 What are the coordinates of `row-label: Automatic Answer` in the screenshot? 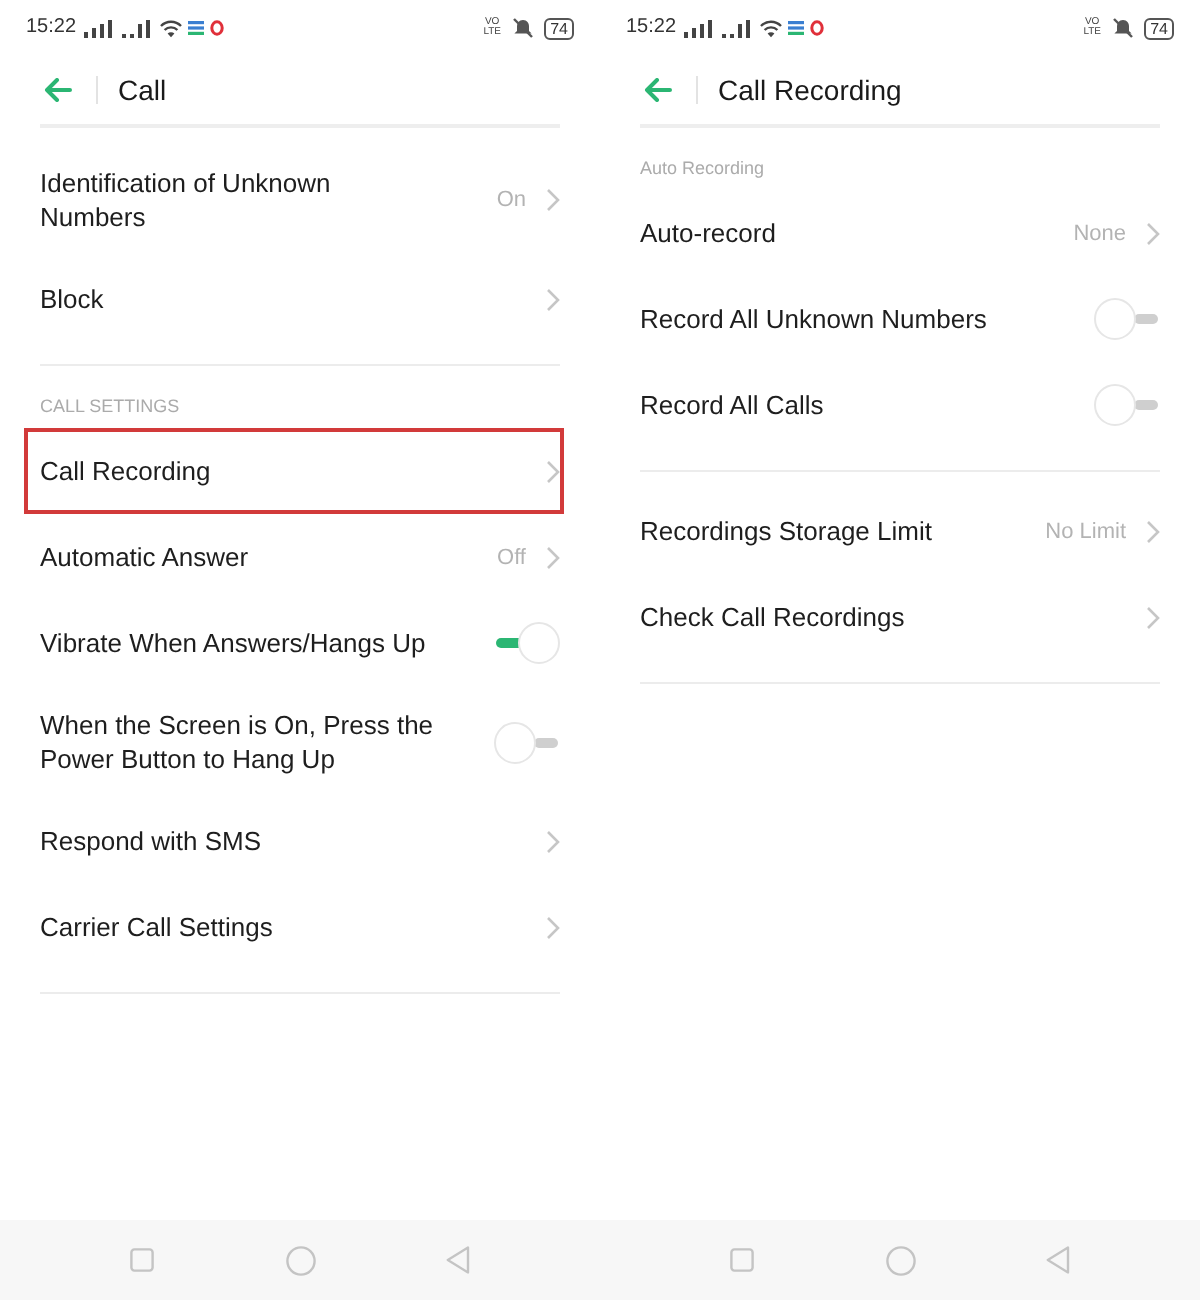 It's located at (144, 557).